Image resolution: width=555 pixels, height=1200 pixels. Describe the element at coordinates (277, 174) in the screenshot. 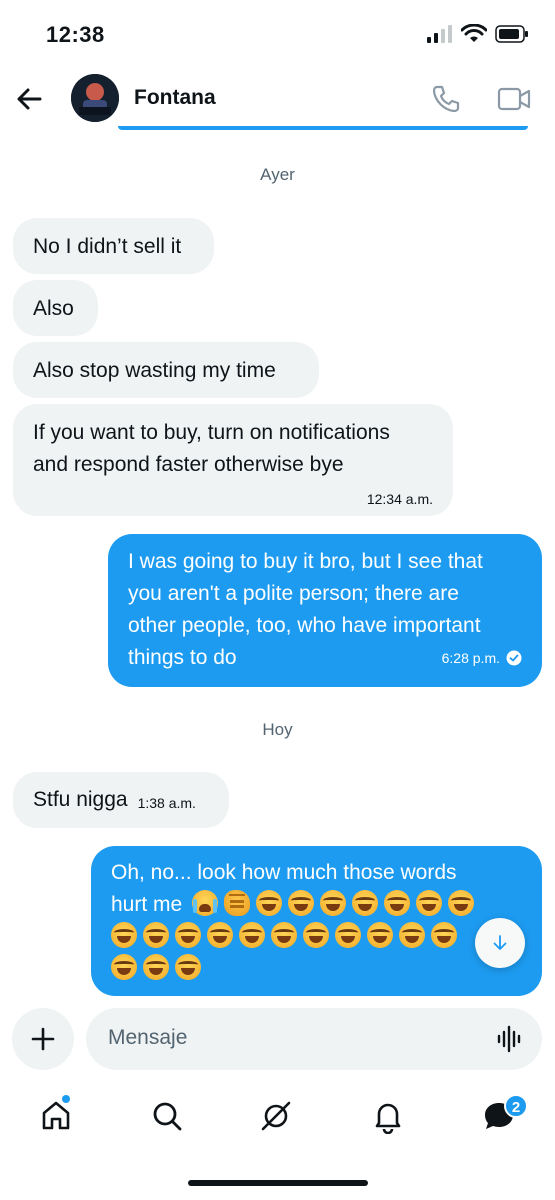

I see `date-separator: Ayer` at that location.